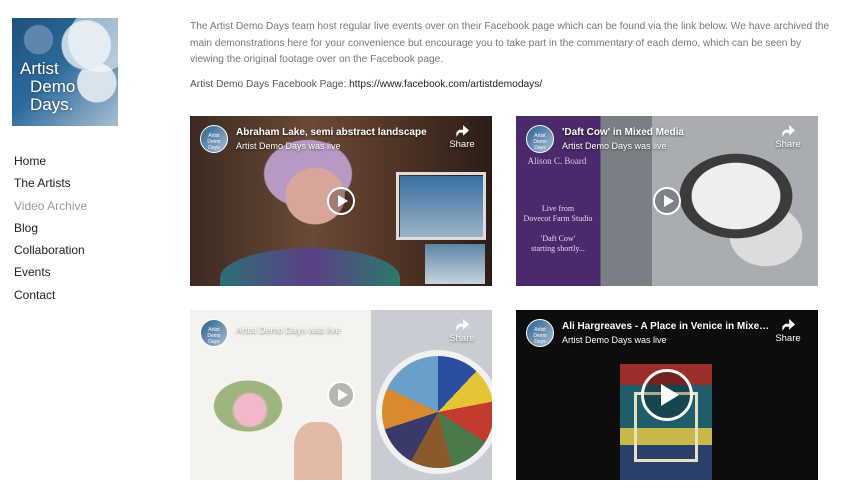 The width and height of the screenshot is (848, 493). What do you see at coordinates (53, 86) in the screenshot?
I see `logo-line-2: Demo` at bounding box center [53, 86].